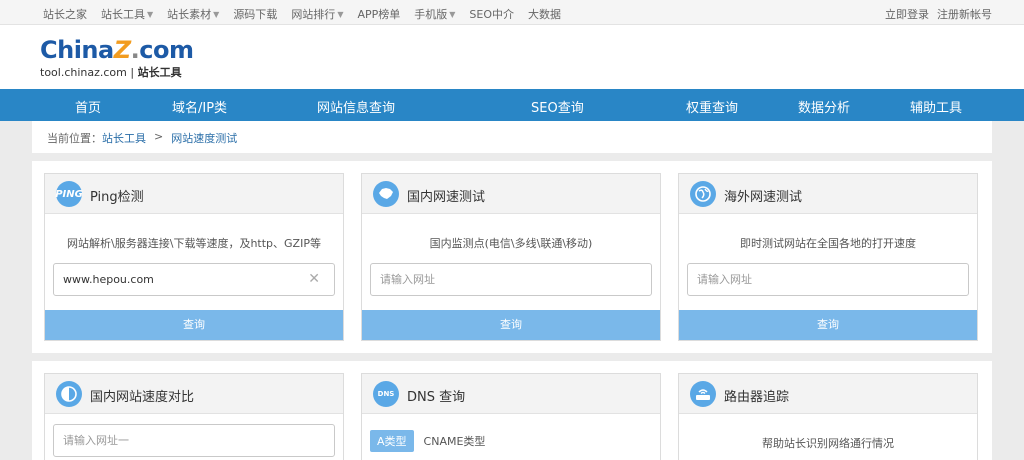  What do you see at coordinates (124, 138) in the screenshot?
I see `breadcrumb-home: 站长工具` at bounding box center [124, 138].